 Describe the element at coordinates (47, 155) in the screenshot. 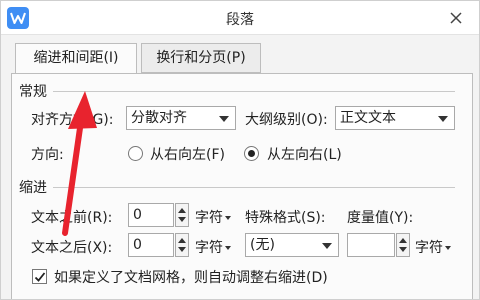

I see `direction-label: 方向:` at that location.